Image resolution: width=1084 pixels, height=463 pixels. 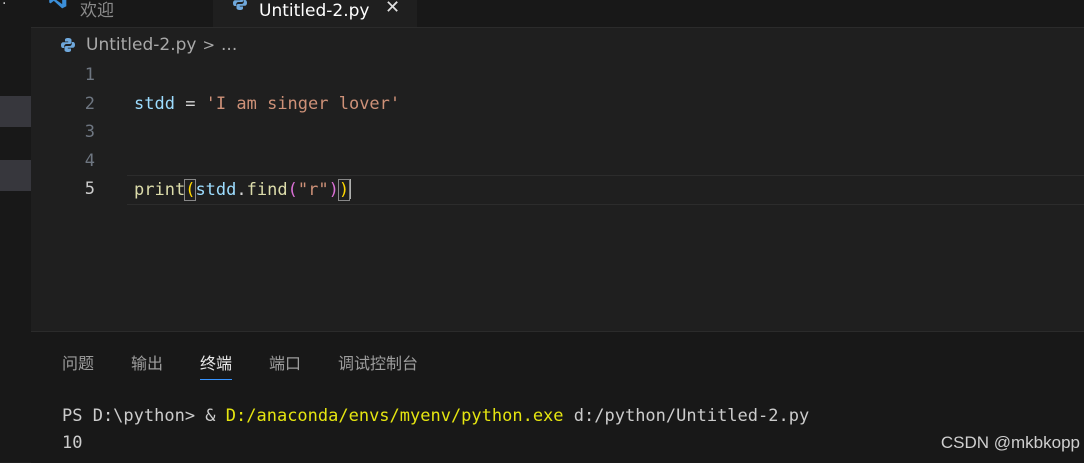 What do you see at coordinates (89, 104) in the screenshot?
I see `line-number: 2` at bounding box center [89, 104].